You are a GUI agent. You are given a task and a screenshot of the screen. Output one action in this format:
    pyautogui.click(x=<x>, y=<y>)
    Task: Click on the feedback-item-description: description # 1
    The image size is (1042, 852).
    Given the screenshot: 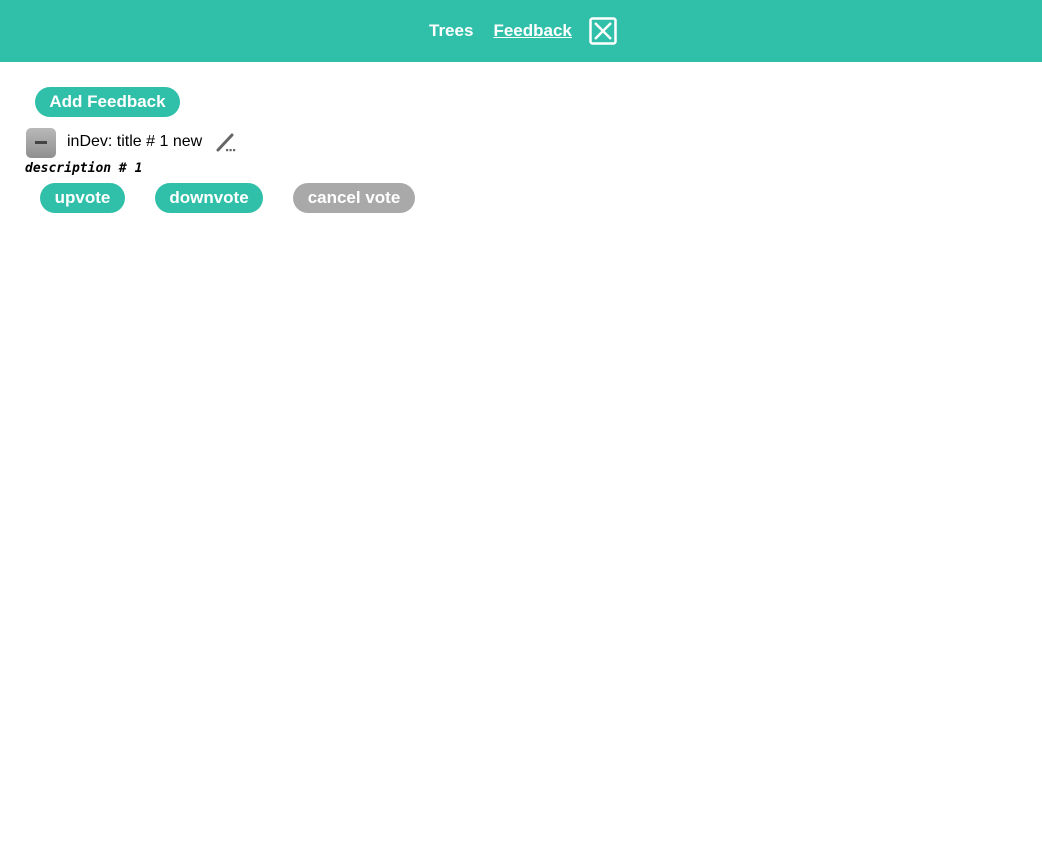 What is the action you would take?
    pyautogui.click(x=84, y=168)
    